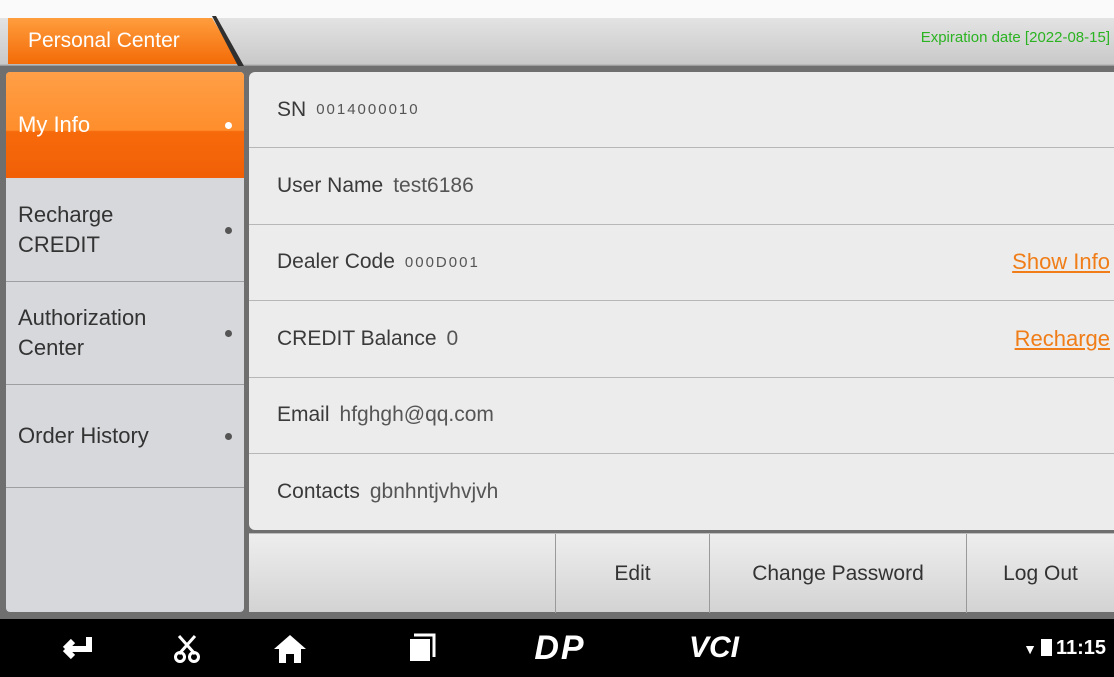 Image resolution: width=1114 pixels, height=677 pixels. I want to click on status-area: ▼ 11:15, so click(1064, 648).